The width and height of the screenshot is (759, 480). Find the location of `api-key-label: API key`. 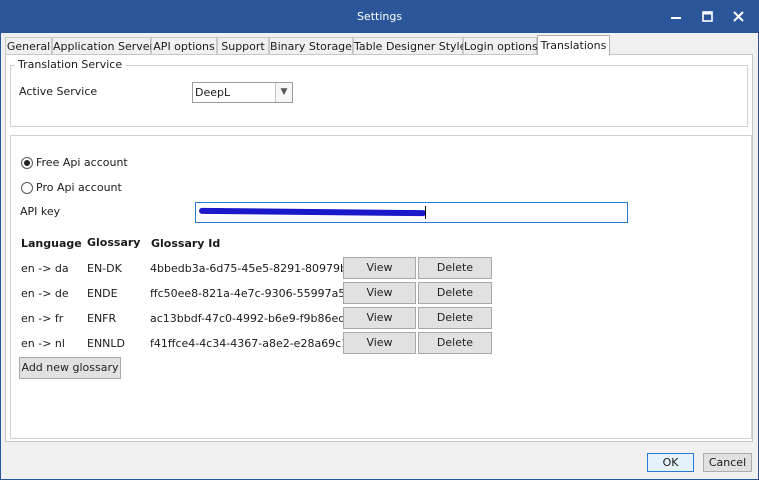

api-key-label: API key is located at coordinates (40, 211).